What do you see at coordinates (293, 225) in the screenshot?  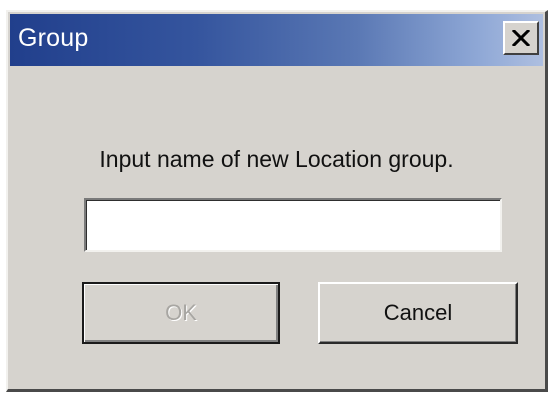 I see `group-name-input` at bounding box center [293, 225].